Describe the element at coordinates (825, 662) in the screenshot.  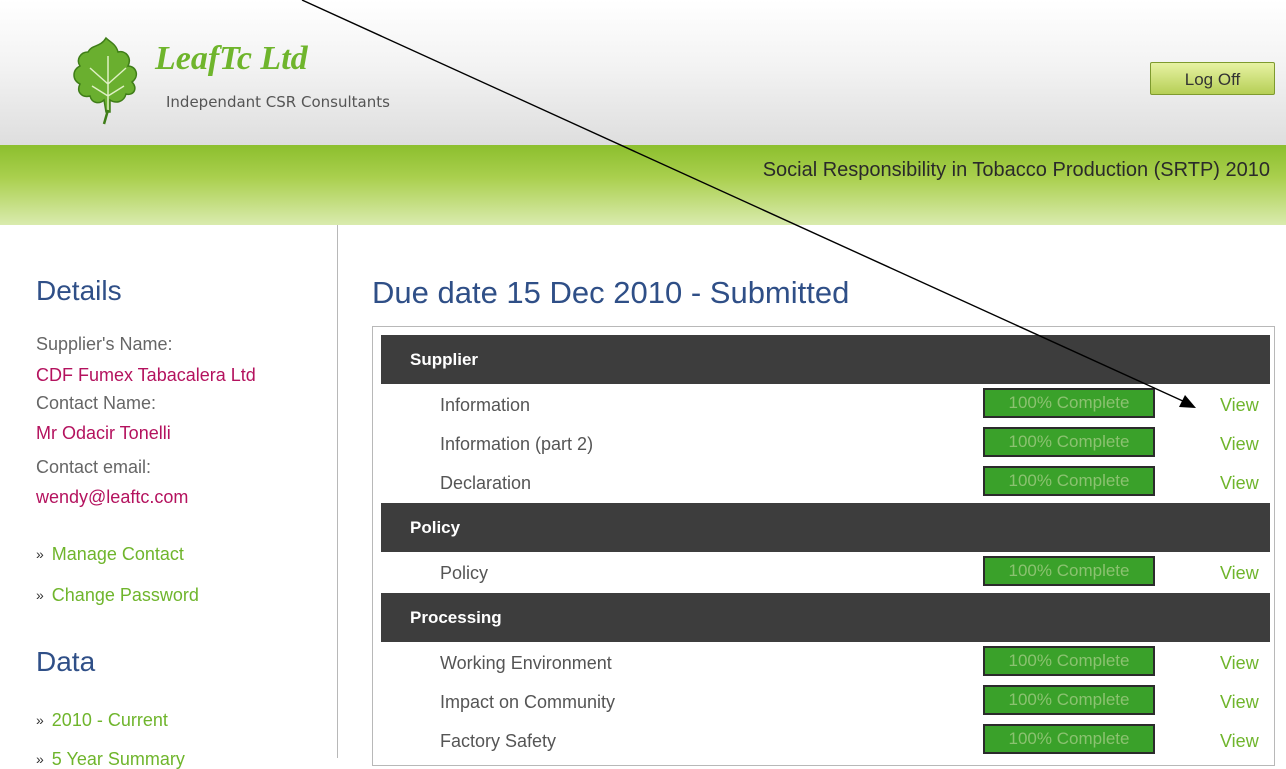
I see `table-row: Working Environment 100% Complete View` at that location.